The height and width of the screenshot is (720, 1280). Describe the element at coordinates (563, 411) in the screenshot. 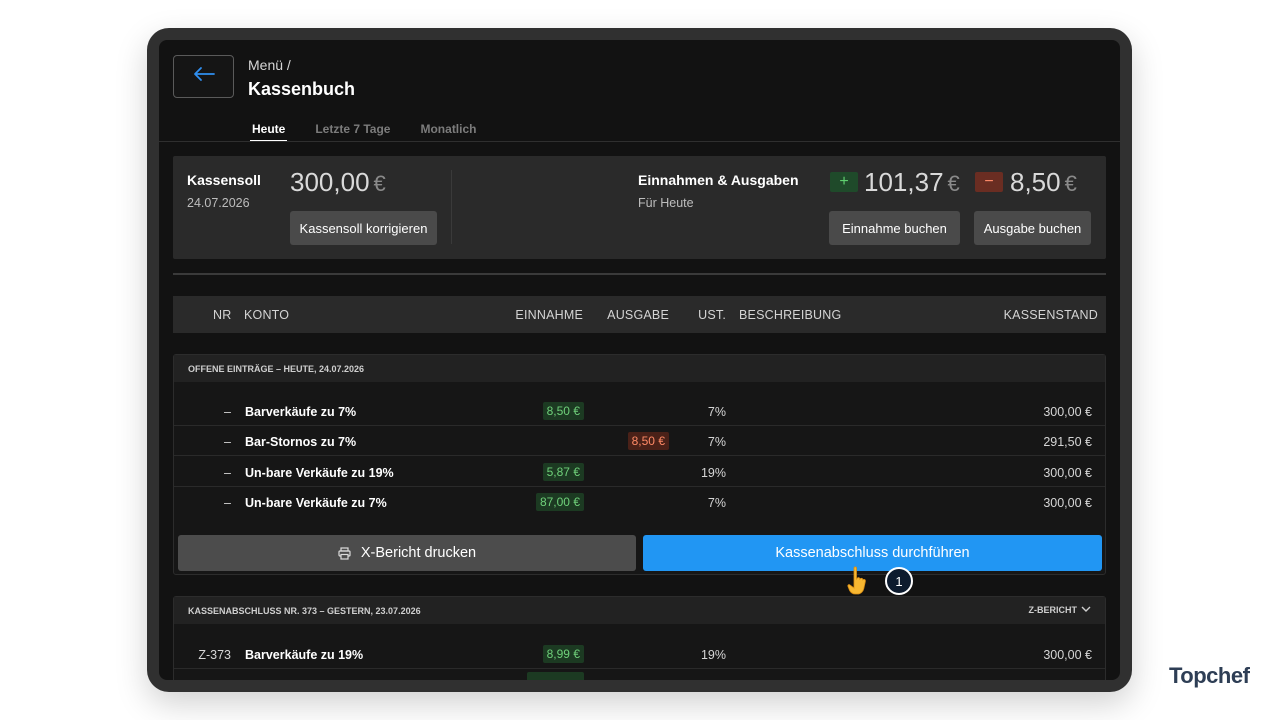

I see `row-einnahme: 8,50 €` at that location.